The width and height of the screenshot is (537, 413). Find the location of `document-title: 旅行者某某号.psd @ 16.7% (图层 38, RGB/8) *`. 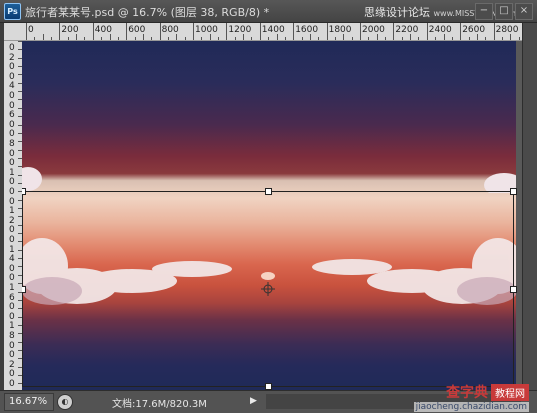

document-title: 旅行者某某号.psd @ 16.7% (图层 38, RGB/8) * is located at coordinates (147, 12).